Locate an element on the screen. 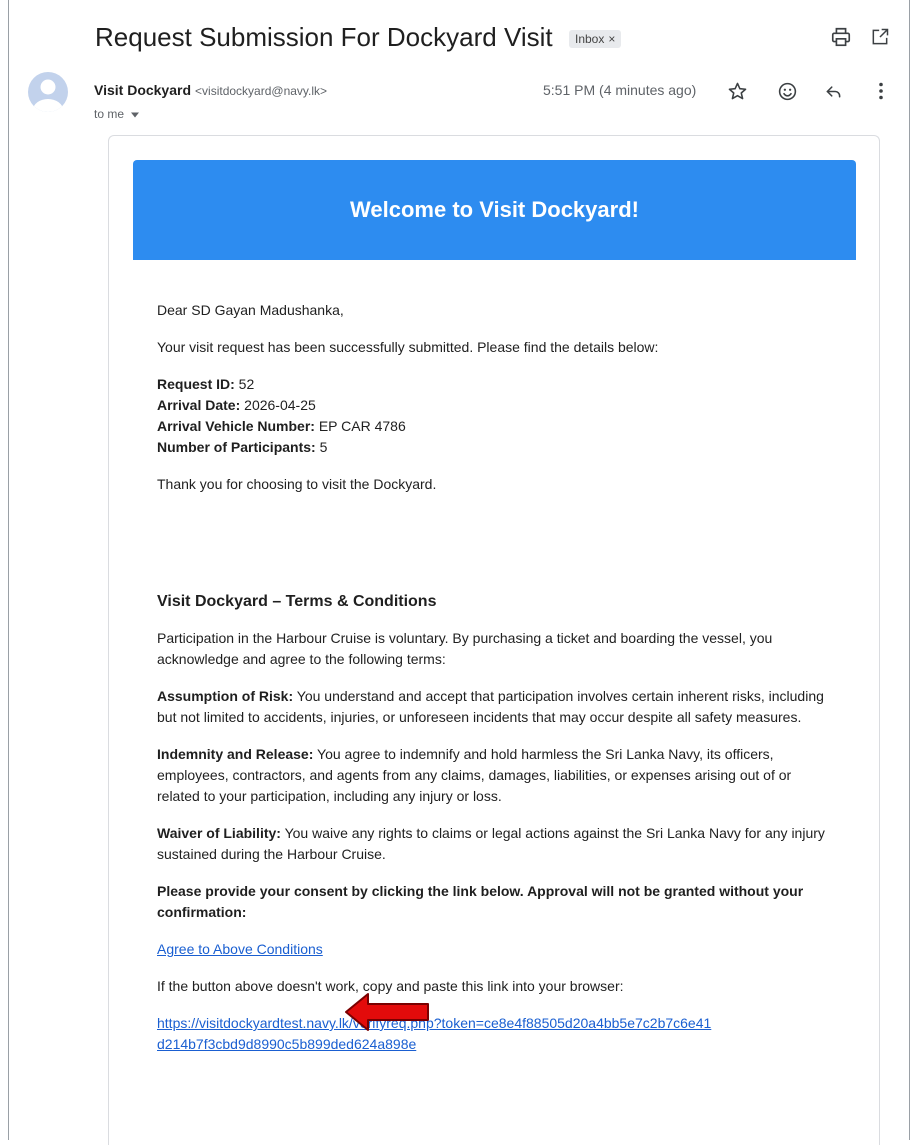 The image size is (914, 1145). detail-row: Arrival Vehicle Number: EP CAR 4786 is located at coordinates (492, 426).